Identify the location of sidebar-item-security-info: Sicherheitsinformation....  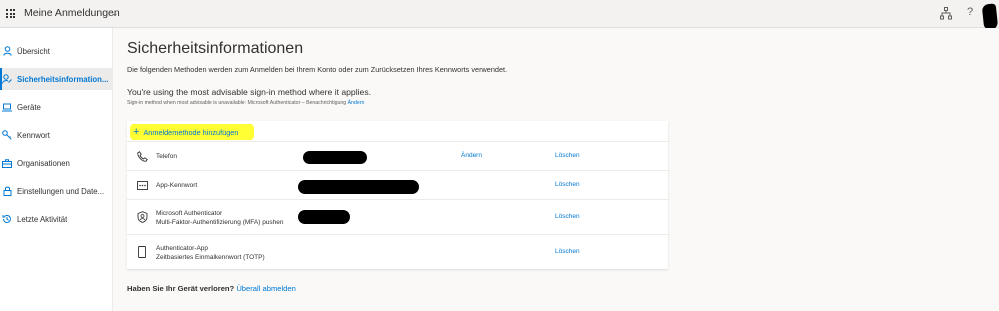
(56, 79).